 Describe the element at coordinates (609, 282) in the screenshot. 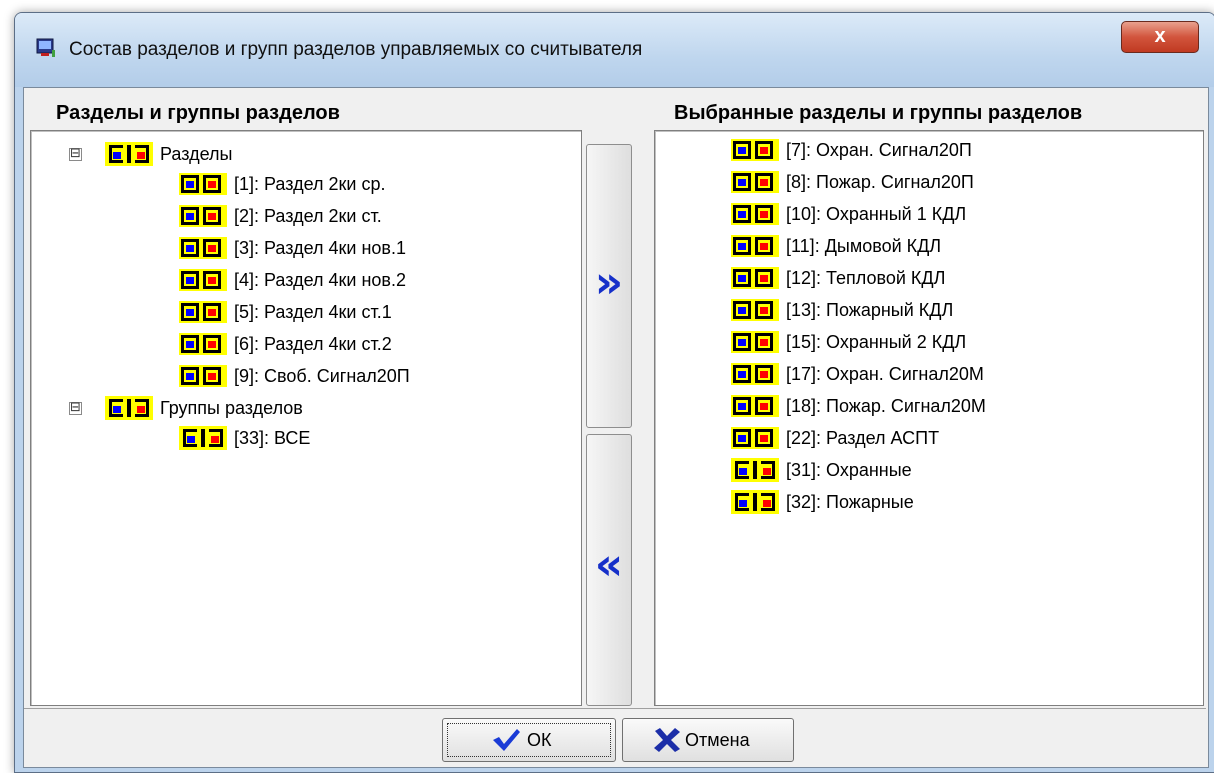

I see `double-chevron-right-icon: »` at that location.